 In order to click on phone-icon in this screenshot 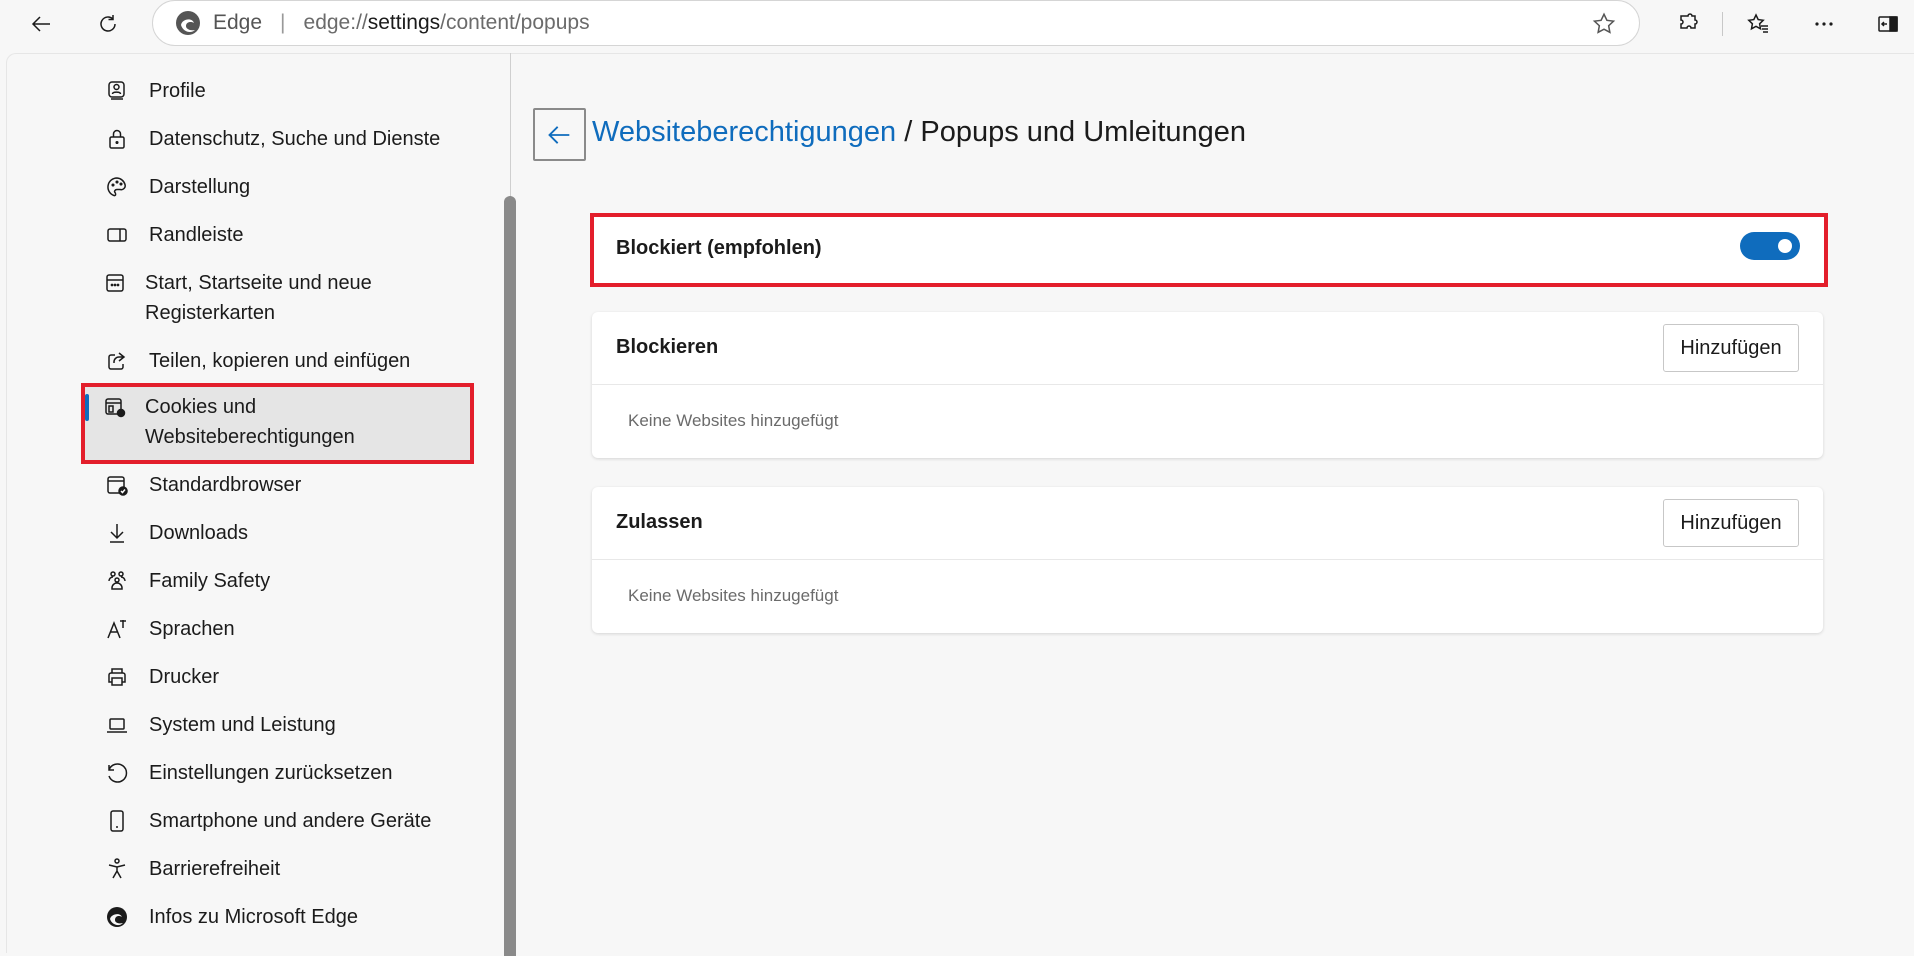, I will do `click(117, 821)`.